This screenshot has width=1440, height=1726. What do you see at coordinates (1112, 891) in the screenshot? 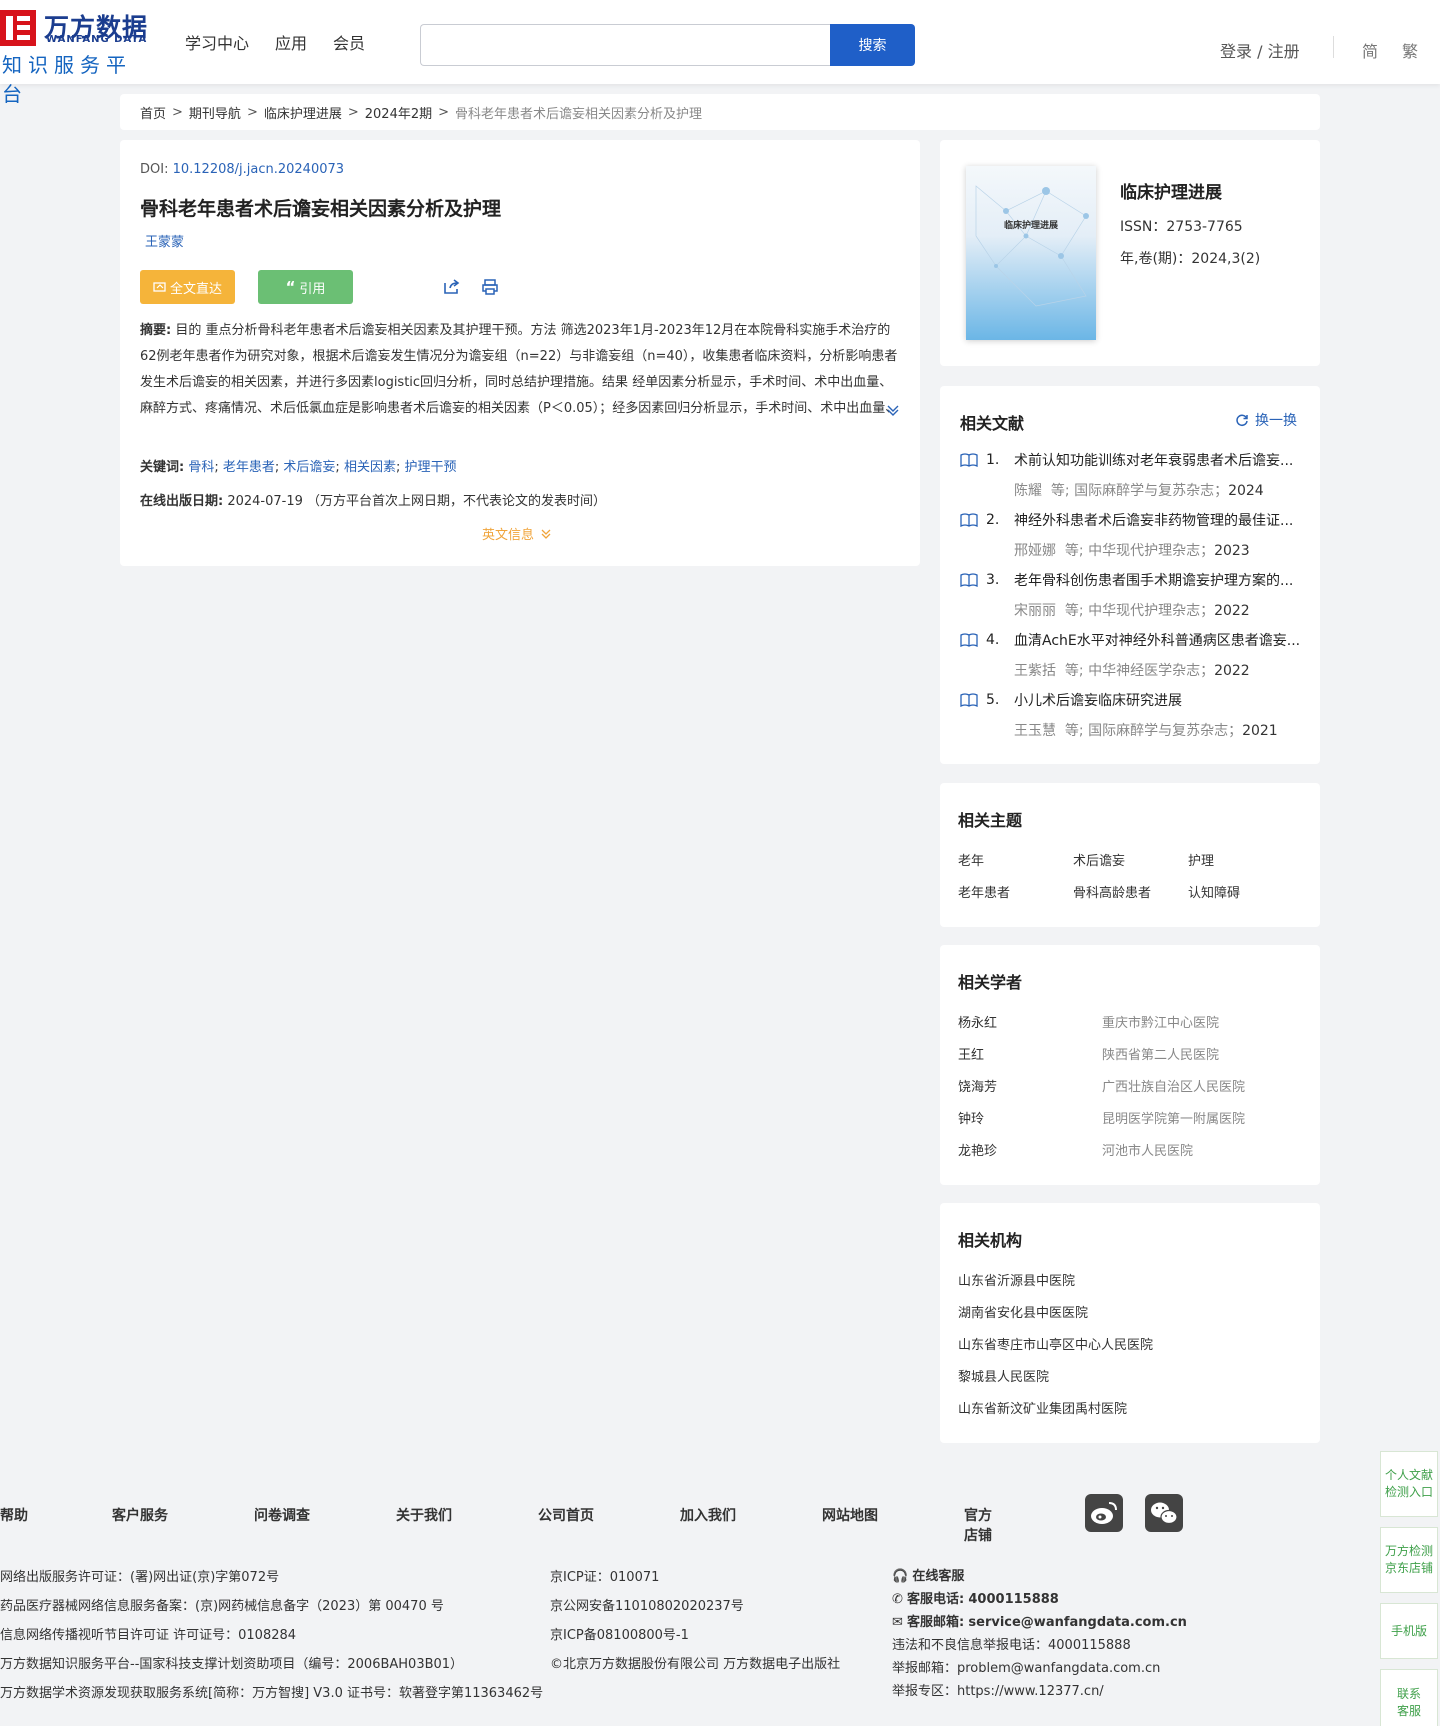
I see `topic-link: 骨科高龄患者` at bounding box center [1112, 891].